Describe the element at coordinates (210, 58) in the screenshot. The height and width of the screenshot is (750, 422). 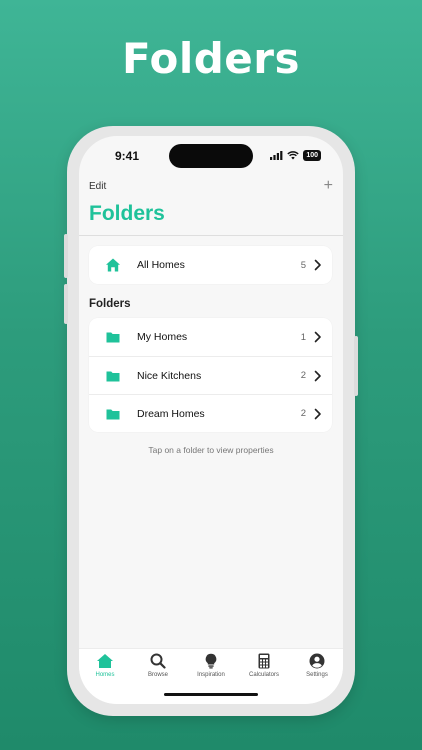
I see `hero-title: Folders` at that location.